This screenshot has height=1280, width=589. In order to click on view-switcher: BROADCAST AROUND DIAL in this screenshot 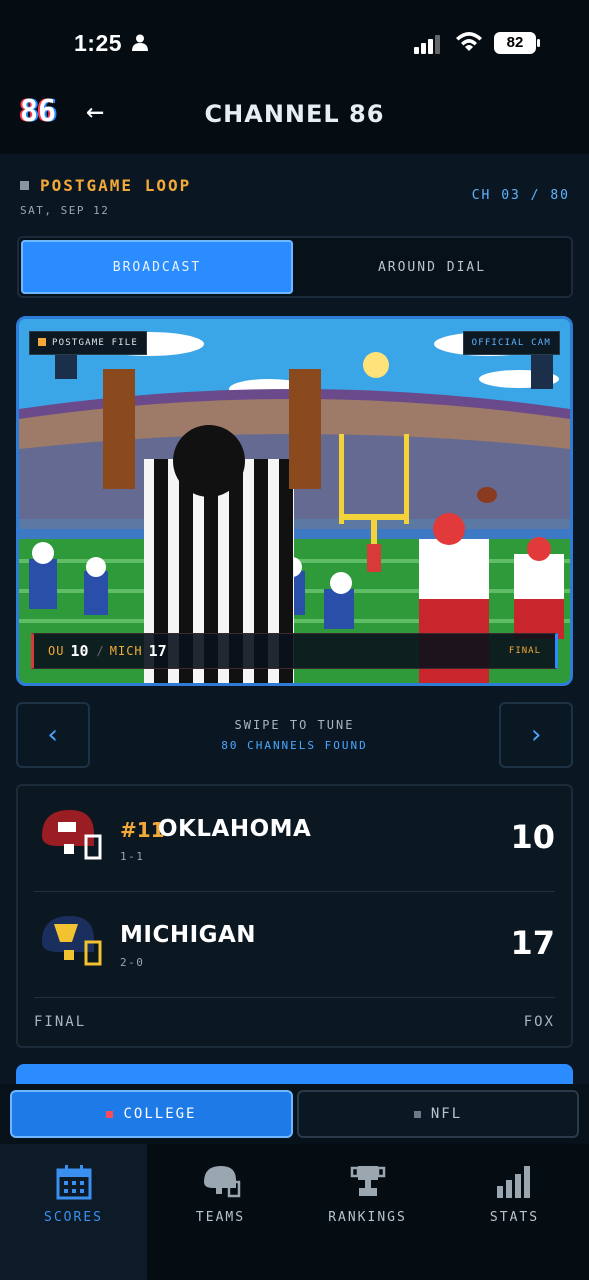, I will do `click(295, 267)`.